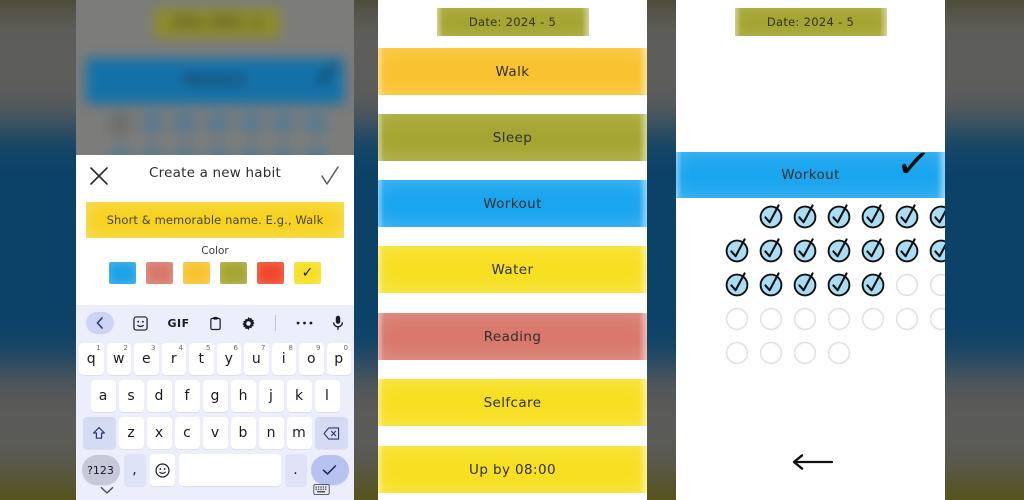  Describe the element at coordinates (201, 359) in the screenshot. I see `key-t: t5` at that location.